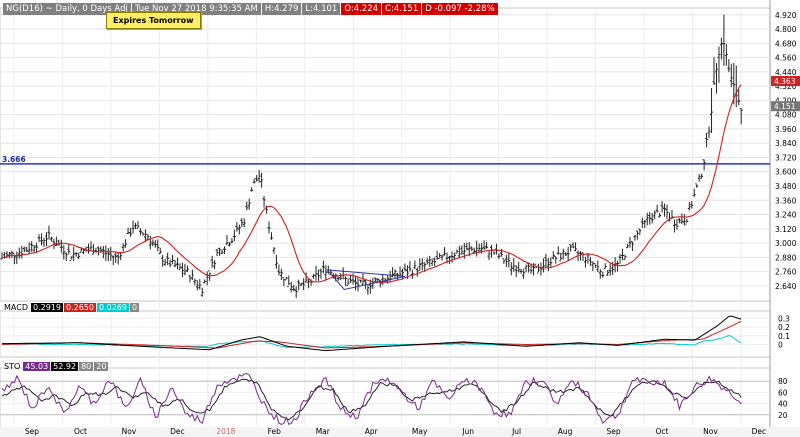 The height and width of the screenshot is (437, 800). What do you see at coordinates (129, 431) in the screenshot?
I see `x-tick-2: Nov` at bounding box center [129, 431].